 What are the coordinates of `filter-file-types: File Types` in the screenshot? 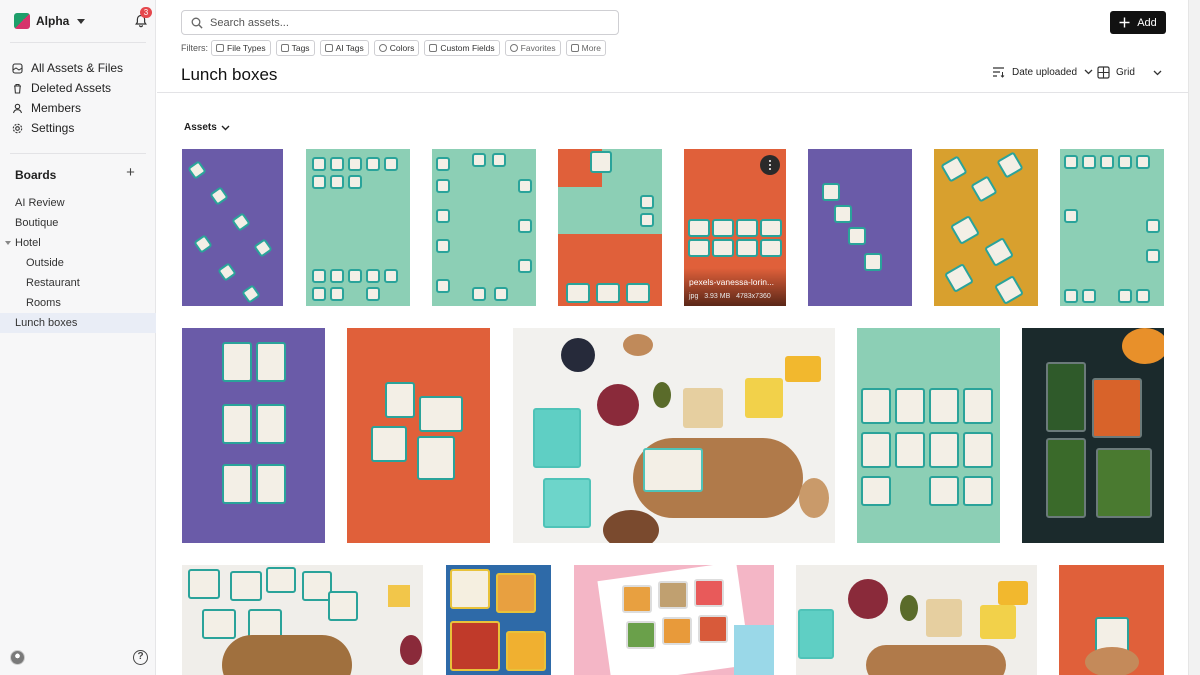 It's located at (241, 48).